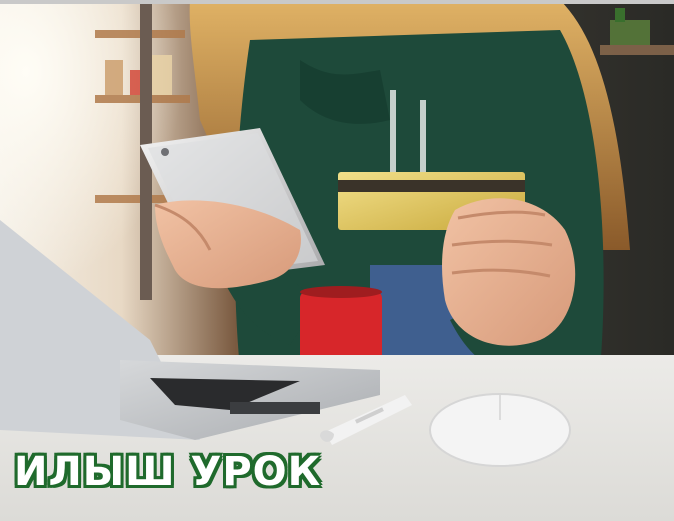 The width and height of the screenshot is (674, 521). I want to click on top-strip, so click(337, 2).